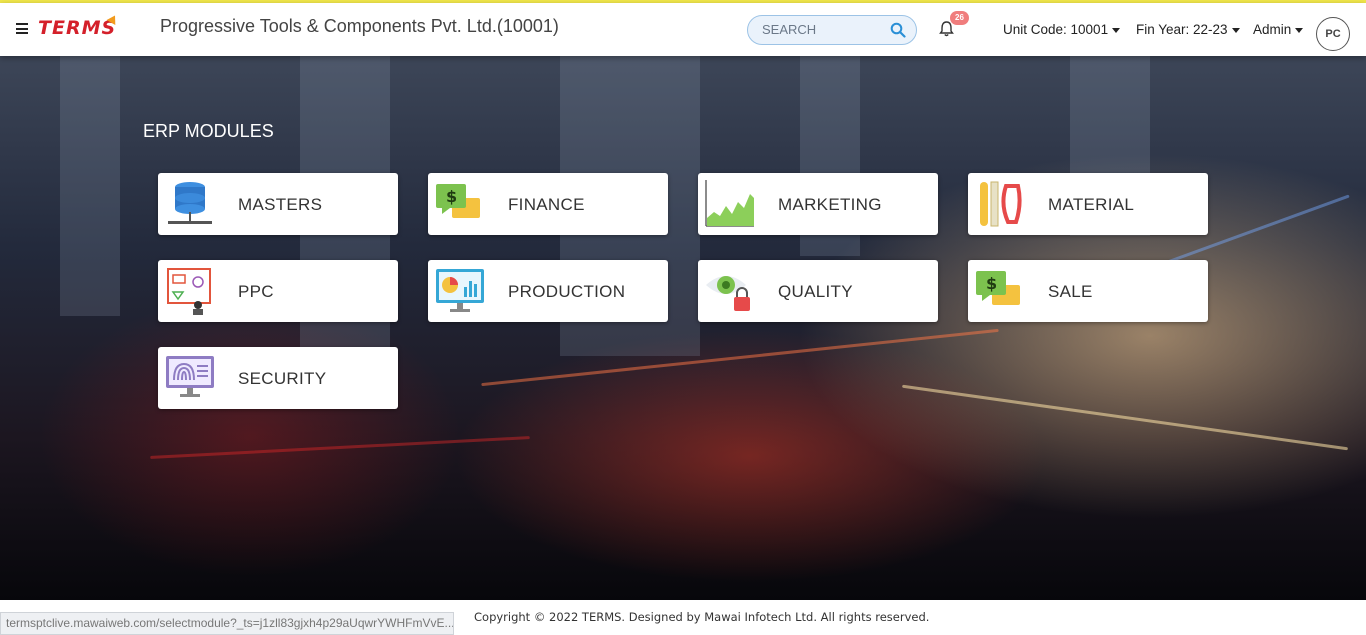 The width and height of the screenshot is (1366, 635). What do you see at coordinates (190, 203) in the screenshot?
I see `database-icon` at bounding box center [190, 203].